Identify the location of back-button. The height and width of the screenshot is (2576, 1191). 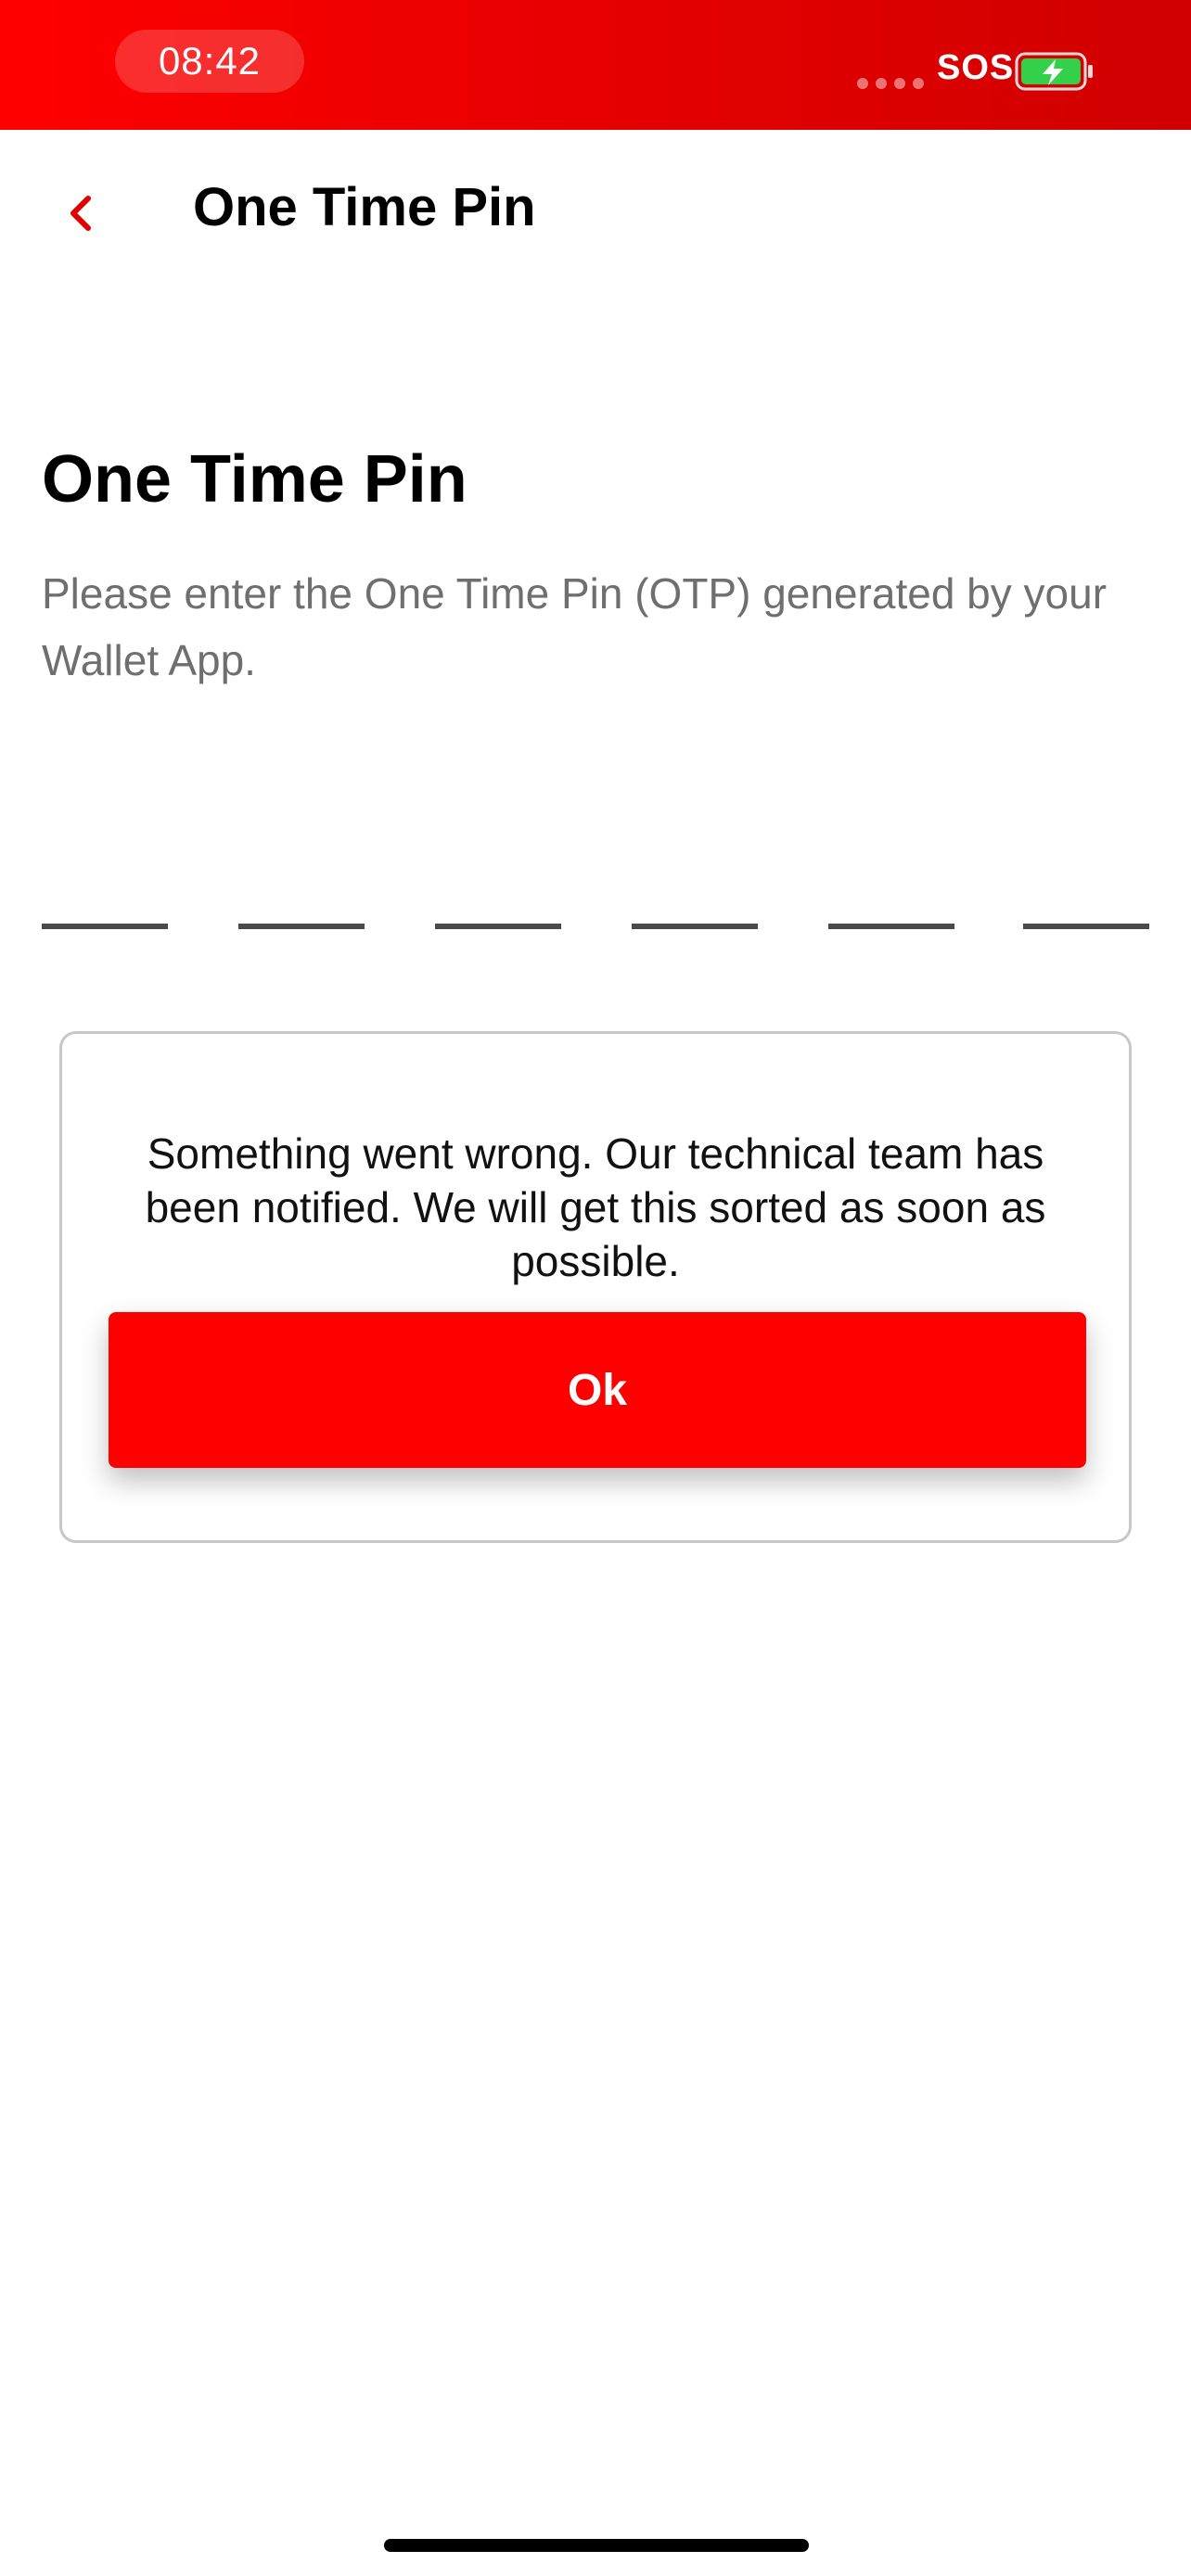
(80, 213).